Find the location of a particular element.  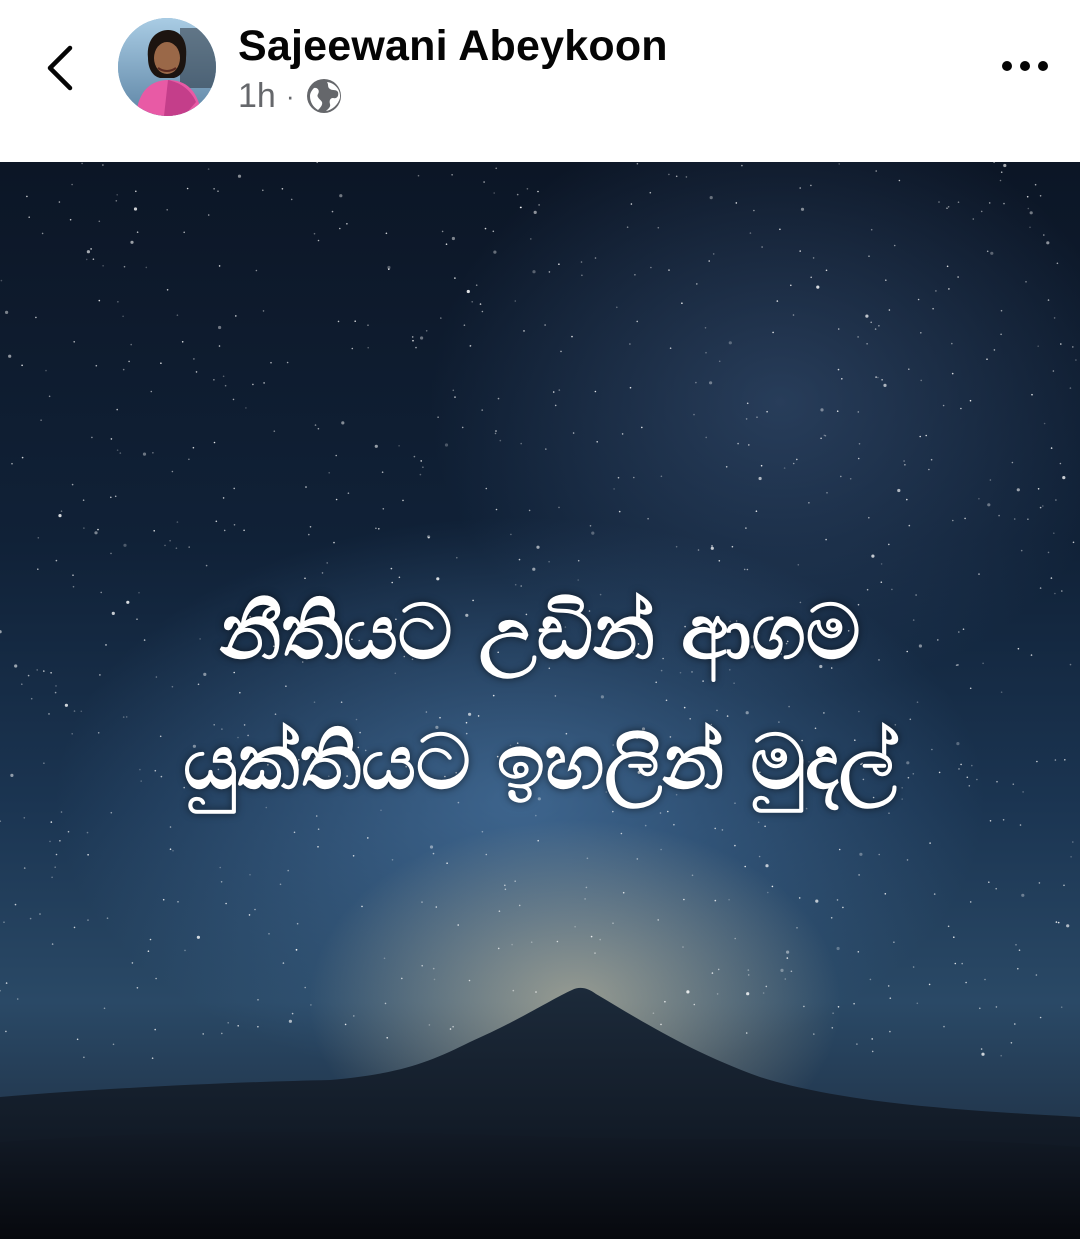

quote-line-1: නීතියට උඩින් ආගම is located at coordinates (540, 631).